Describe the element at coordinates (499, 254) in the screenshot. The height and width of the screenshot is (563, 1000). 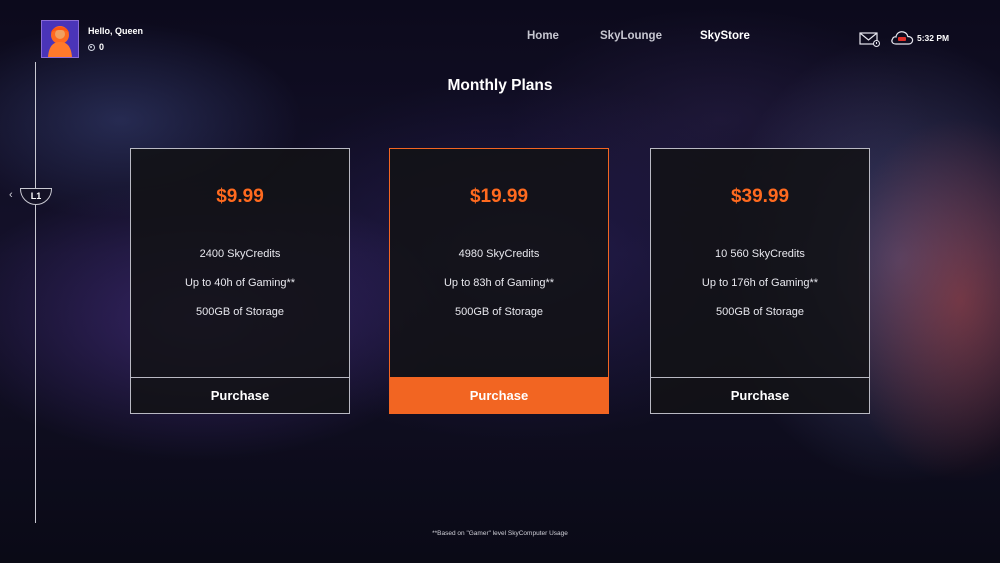
I see `plan-feature-credits: 4980 SkyCredits` at that location.